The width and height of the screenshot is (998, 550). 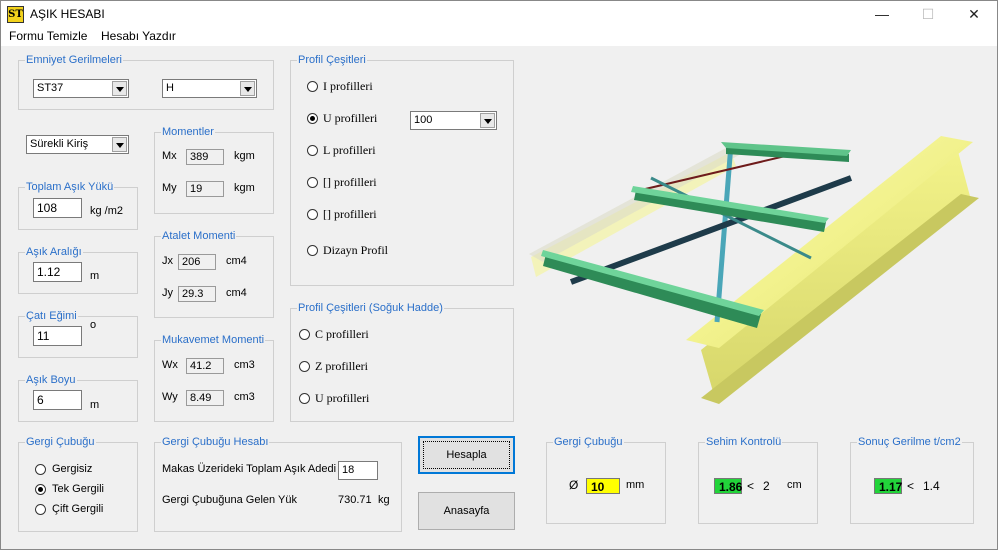 I want to click on wx-value: 41.2, so click(x=205, y=366).